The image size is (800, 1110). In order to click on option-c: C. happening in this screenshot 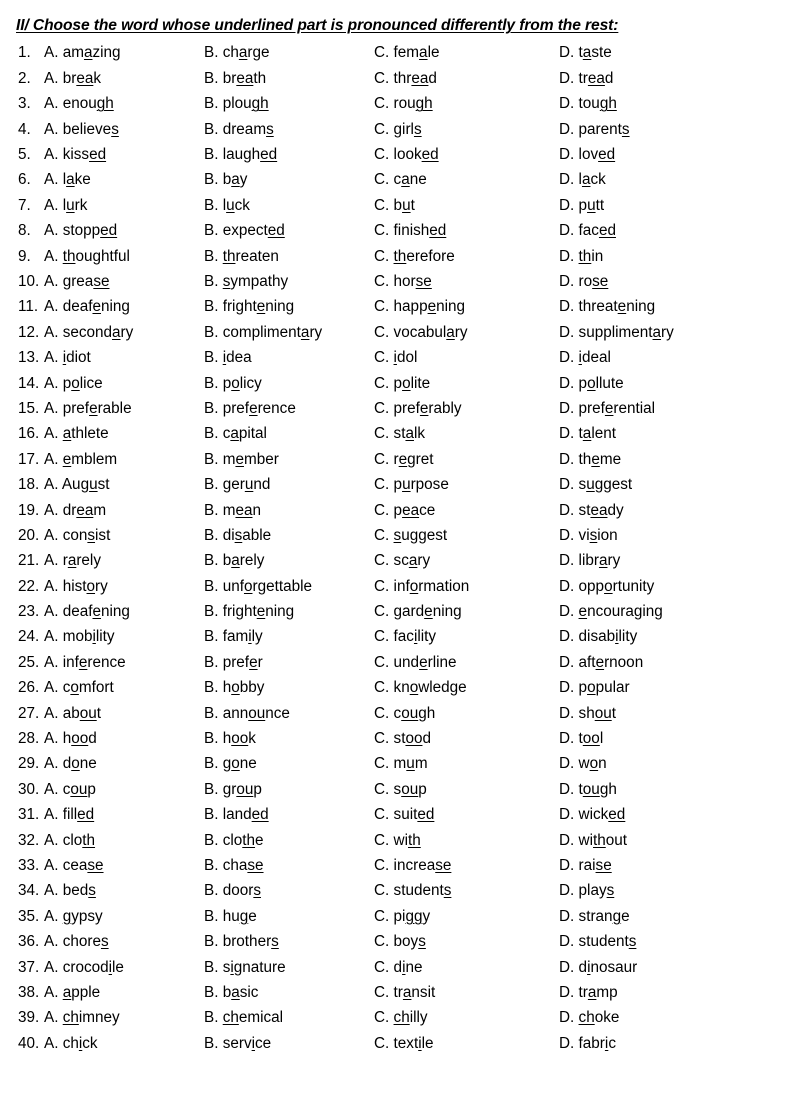, I will do `click(419, 306)`.